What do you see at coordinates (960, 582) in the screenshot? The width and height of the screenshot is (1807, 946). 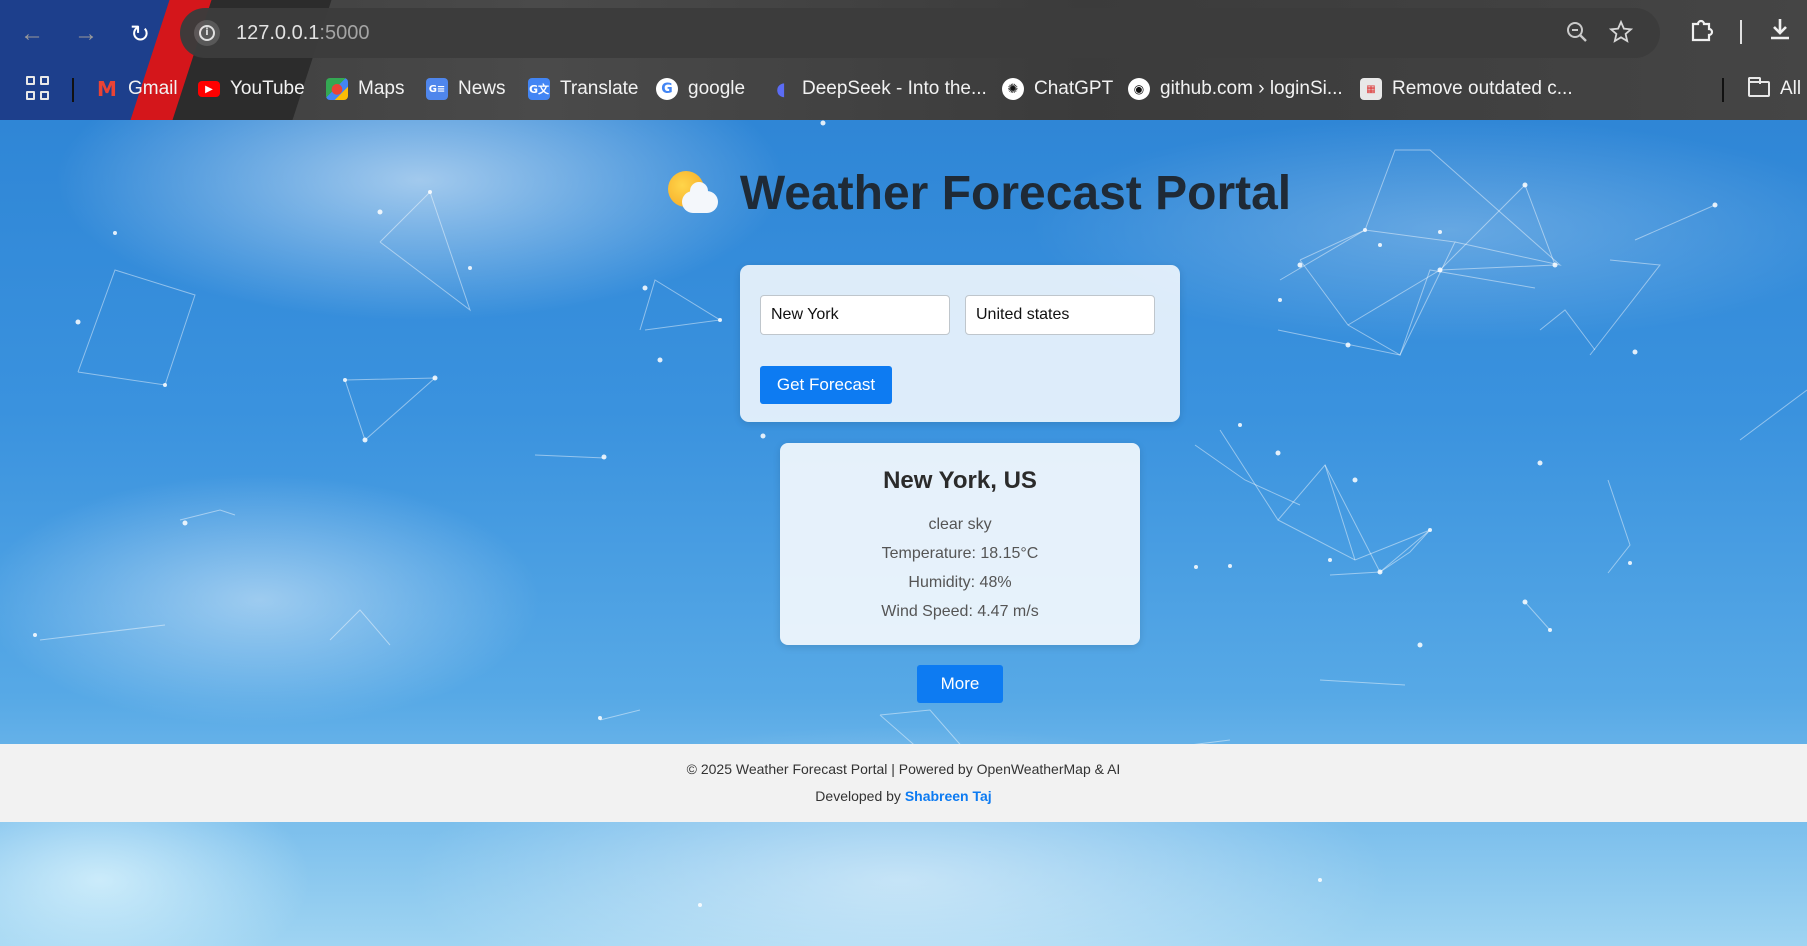 I see `humidity-text: Humidity: 48%` at bounding box center [960, 582].